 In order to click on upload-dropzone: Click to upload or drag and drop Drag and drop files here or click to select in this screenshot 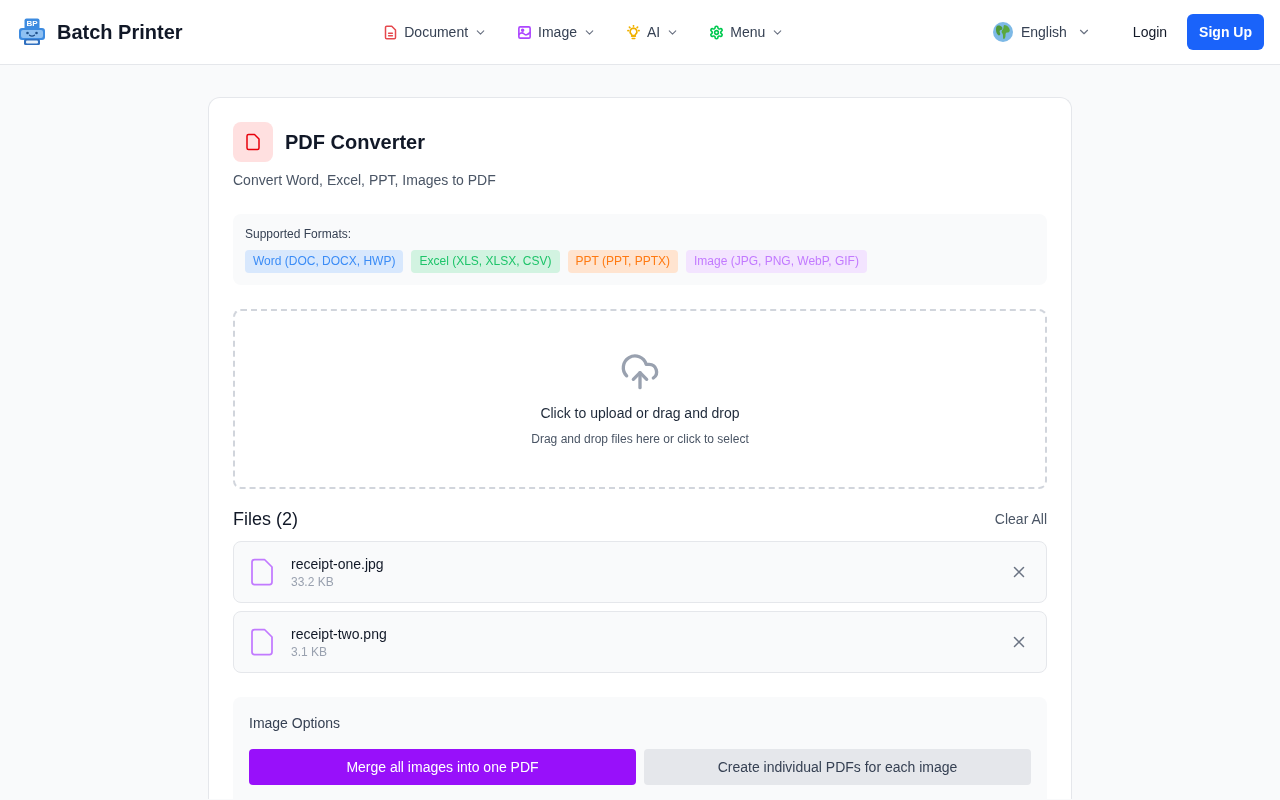, I will do `click(640, 399)`.